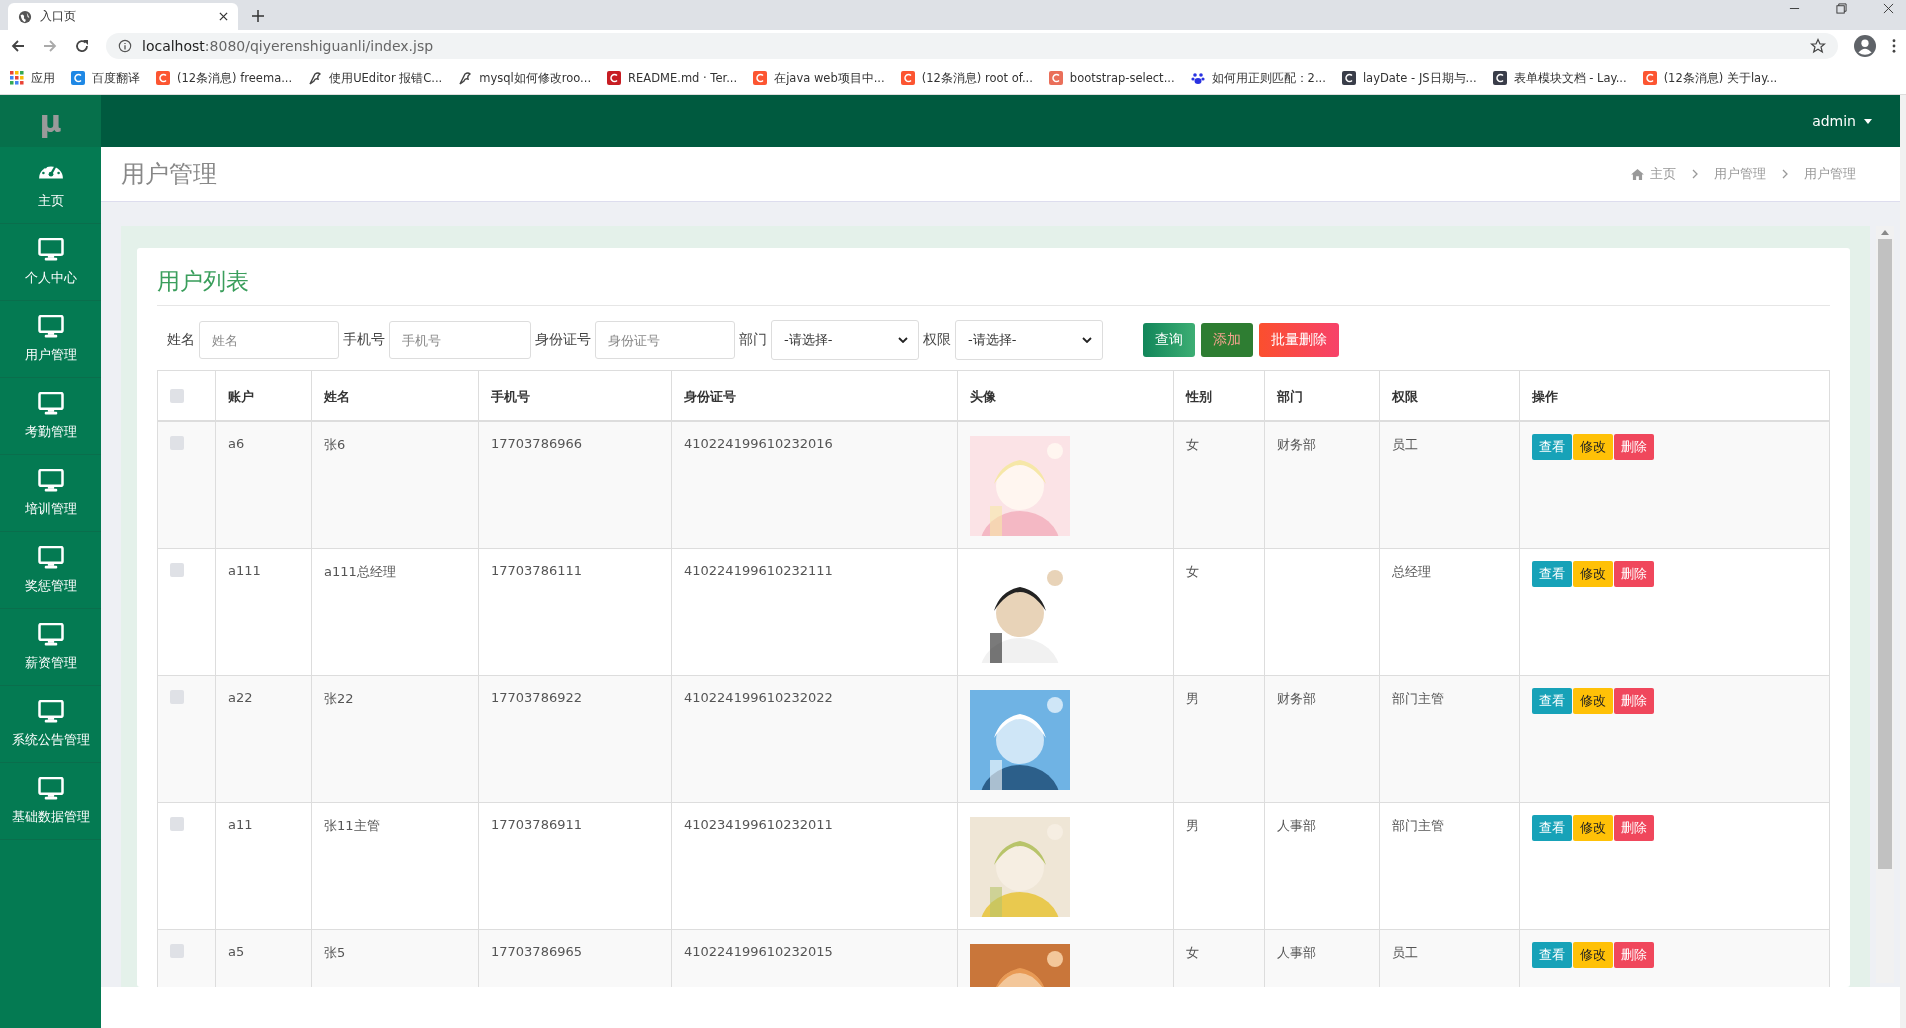 The height and width of the screenshot is (1028, 1906). I want to click on table-cell: a6, so click(236, 443).